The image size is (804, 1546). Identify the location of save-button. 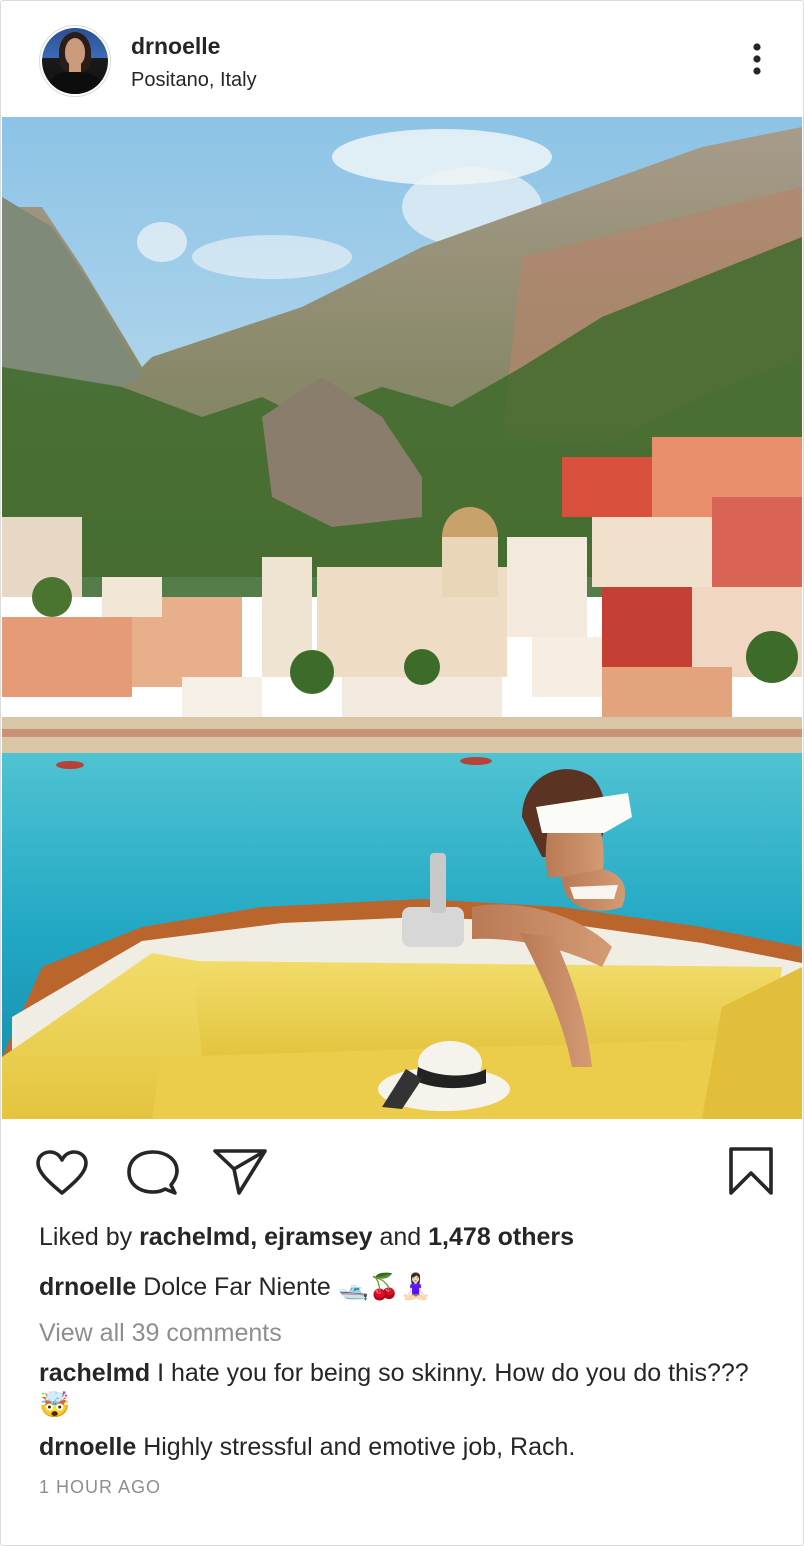
(751, 1173).